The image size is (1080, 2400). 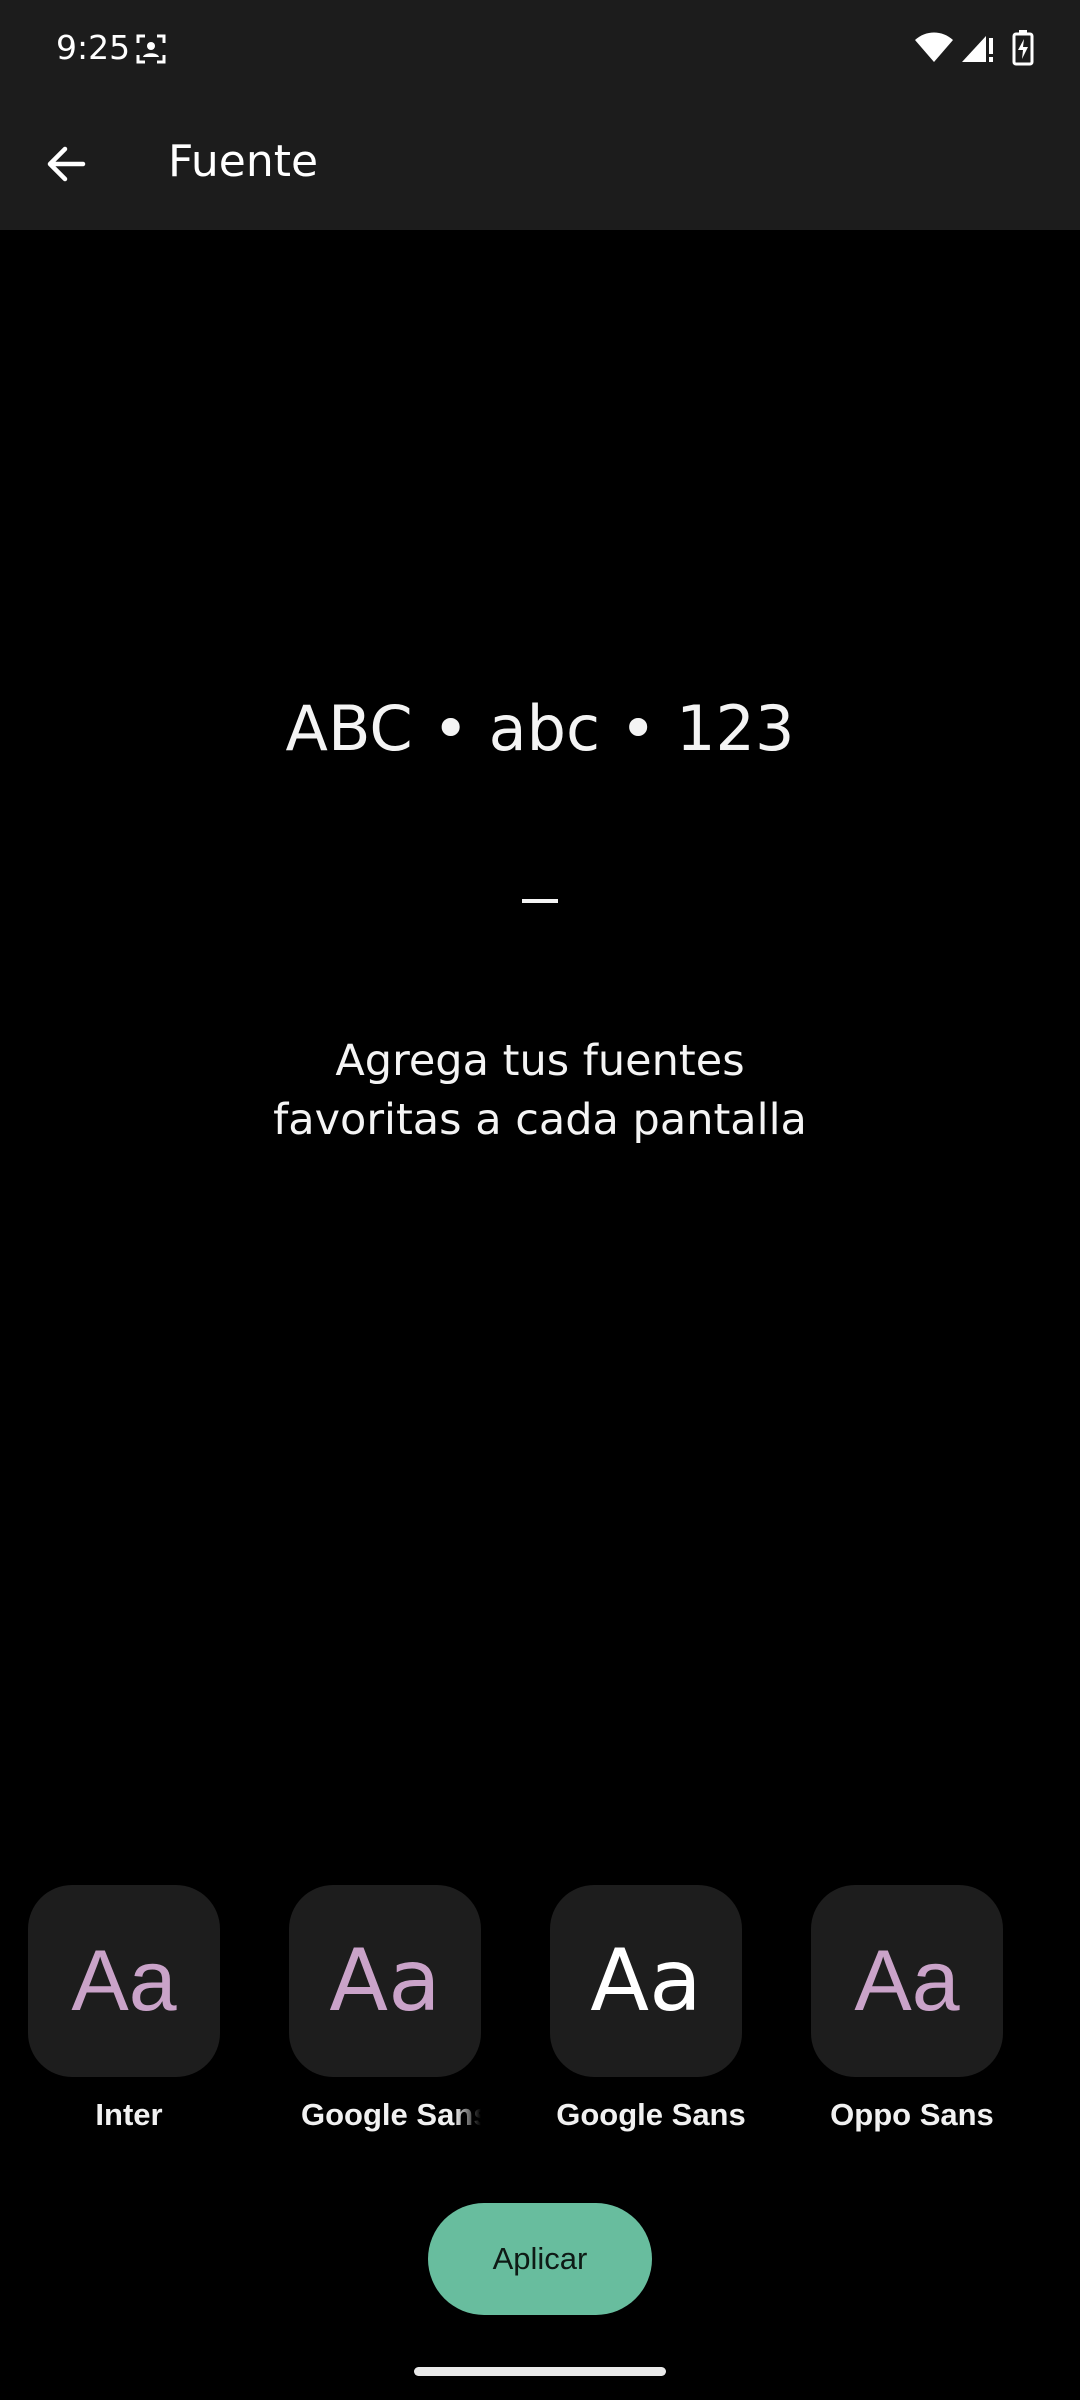 I want to click on page-title: Fuente, so click(x=243, y=161).